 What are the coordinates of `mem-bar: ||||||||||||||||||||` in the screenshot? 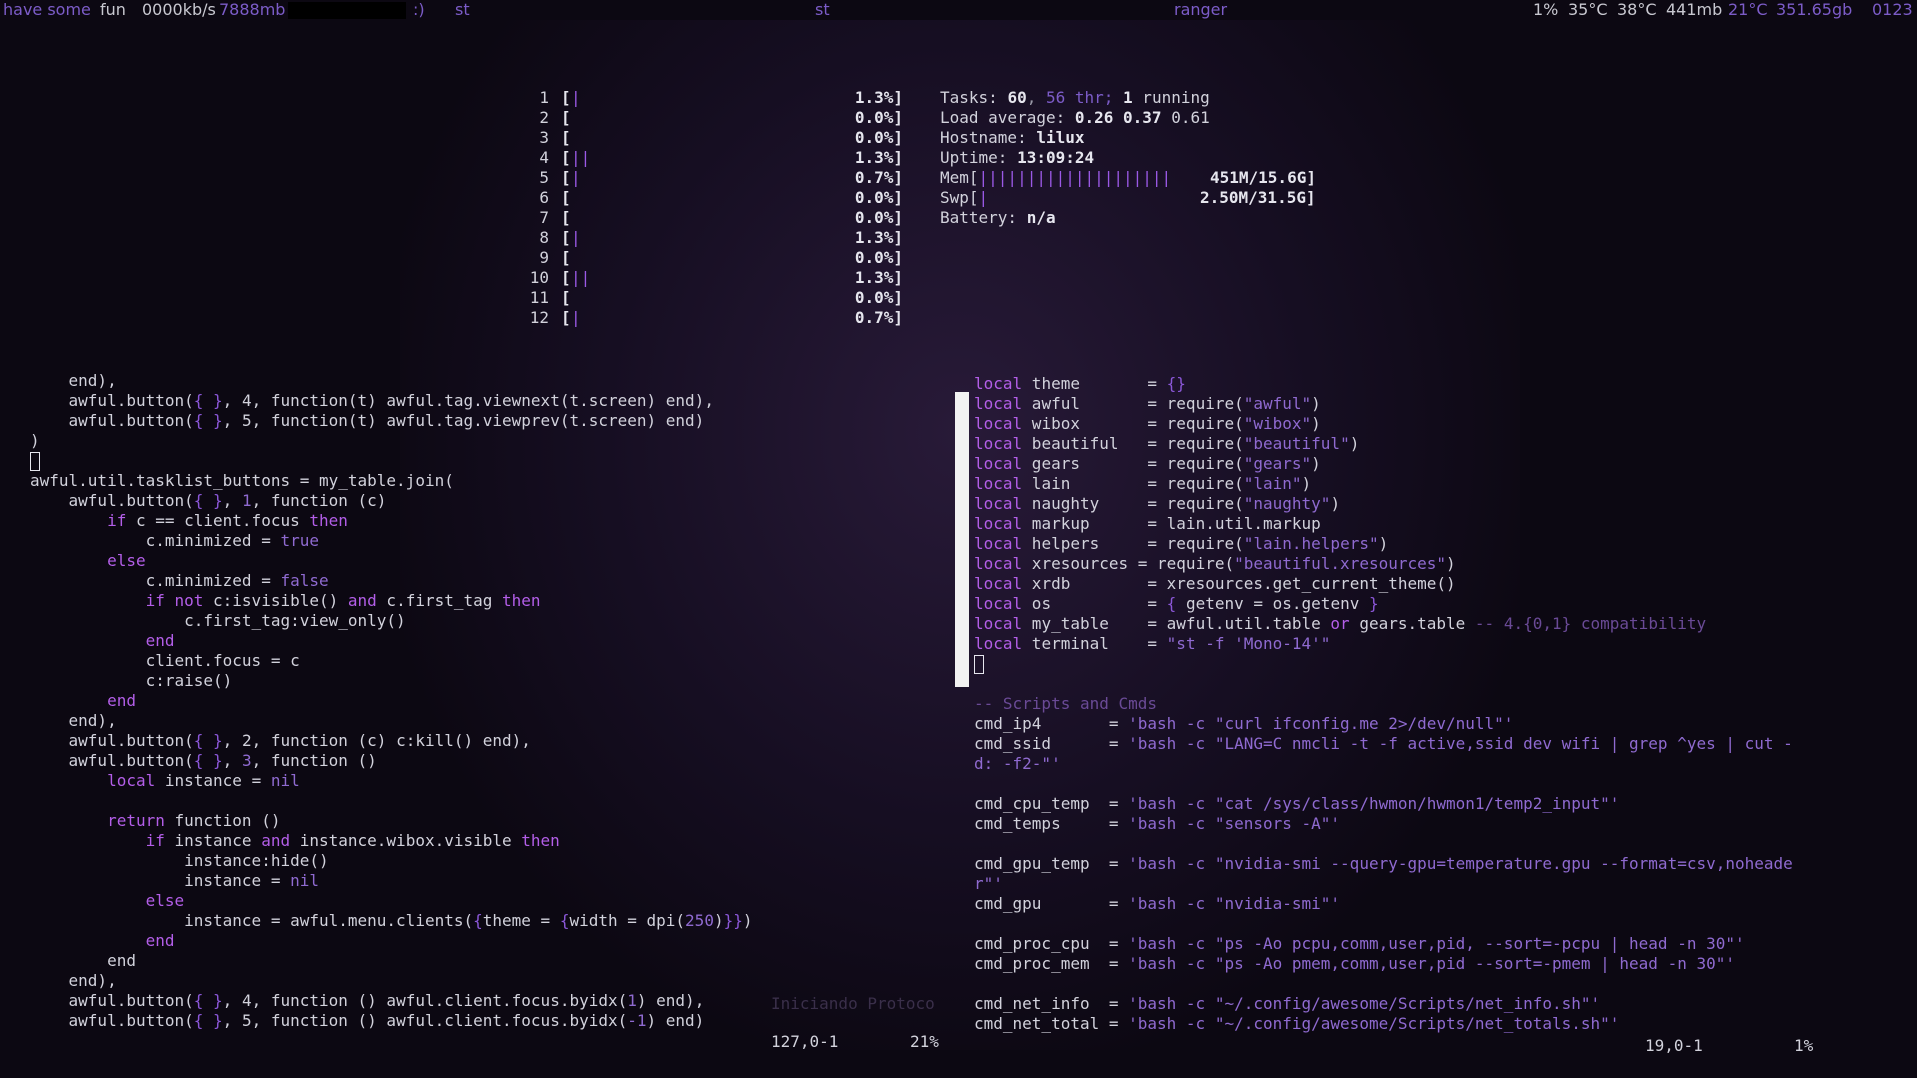 It's located at (1075, 177).